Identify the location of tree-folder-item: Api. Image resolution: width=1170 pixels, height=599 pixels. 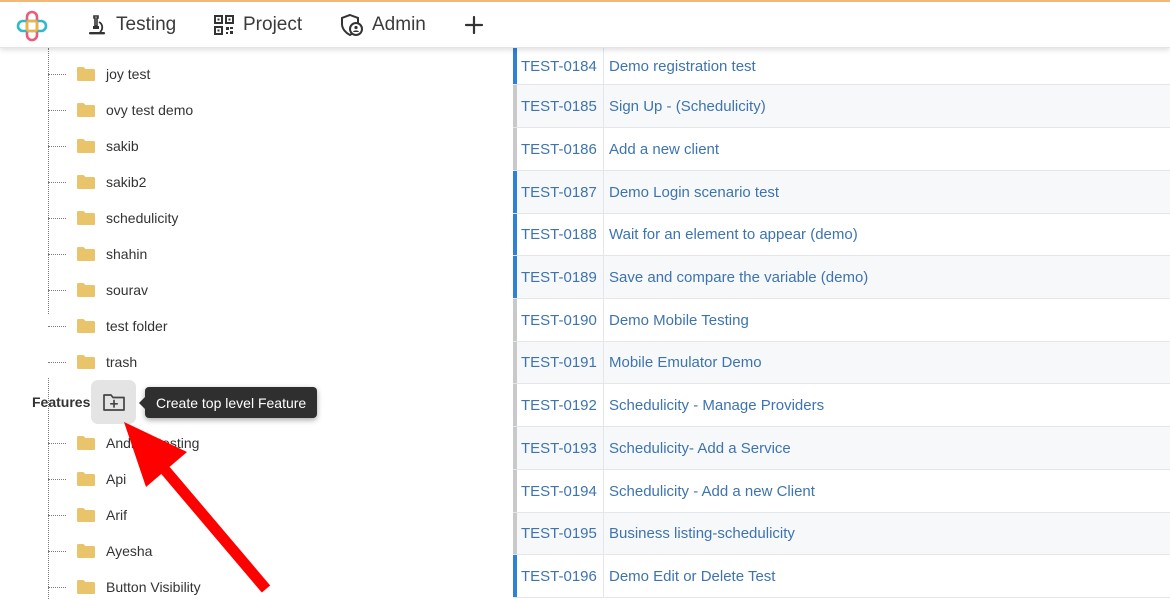
(268, 479).